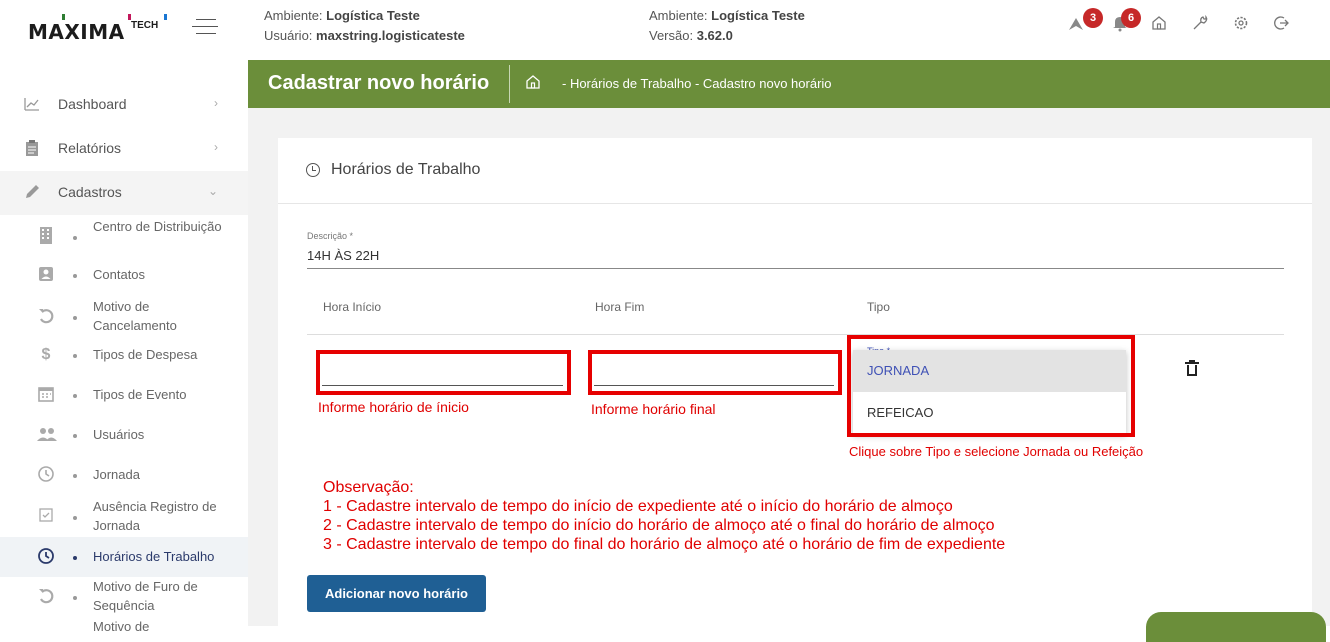 This screenshot has height=642, width=1330. Describe the element at coordinates (1241, 23) in the screenshot. I see `gear-icon` at that location.